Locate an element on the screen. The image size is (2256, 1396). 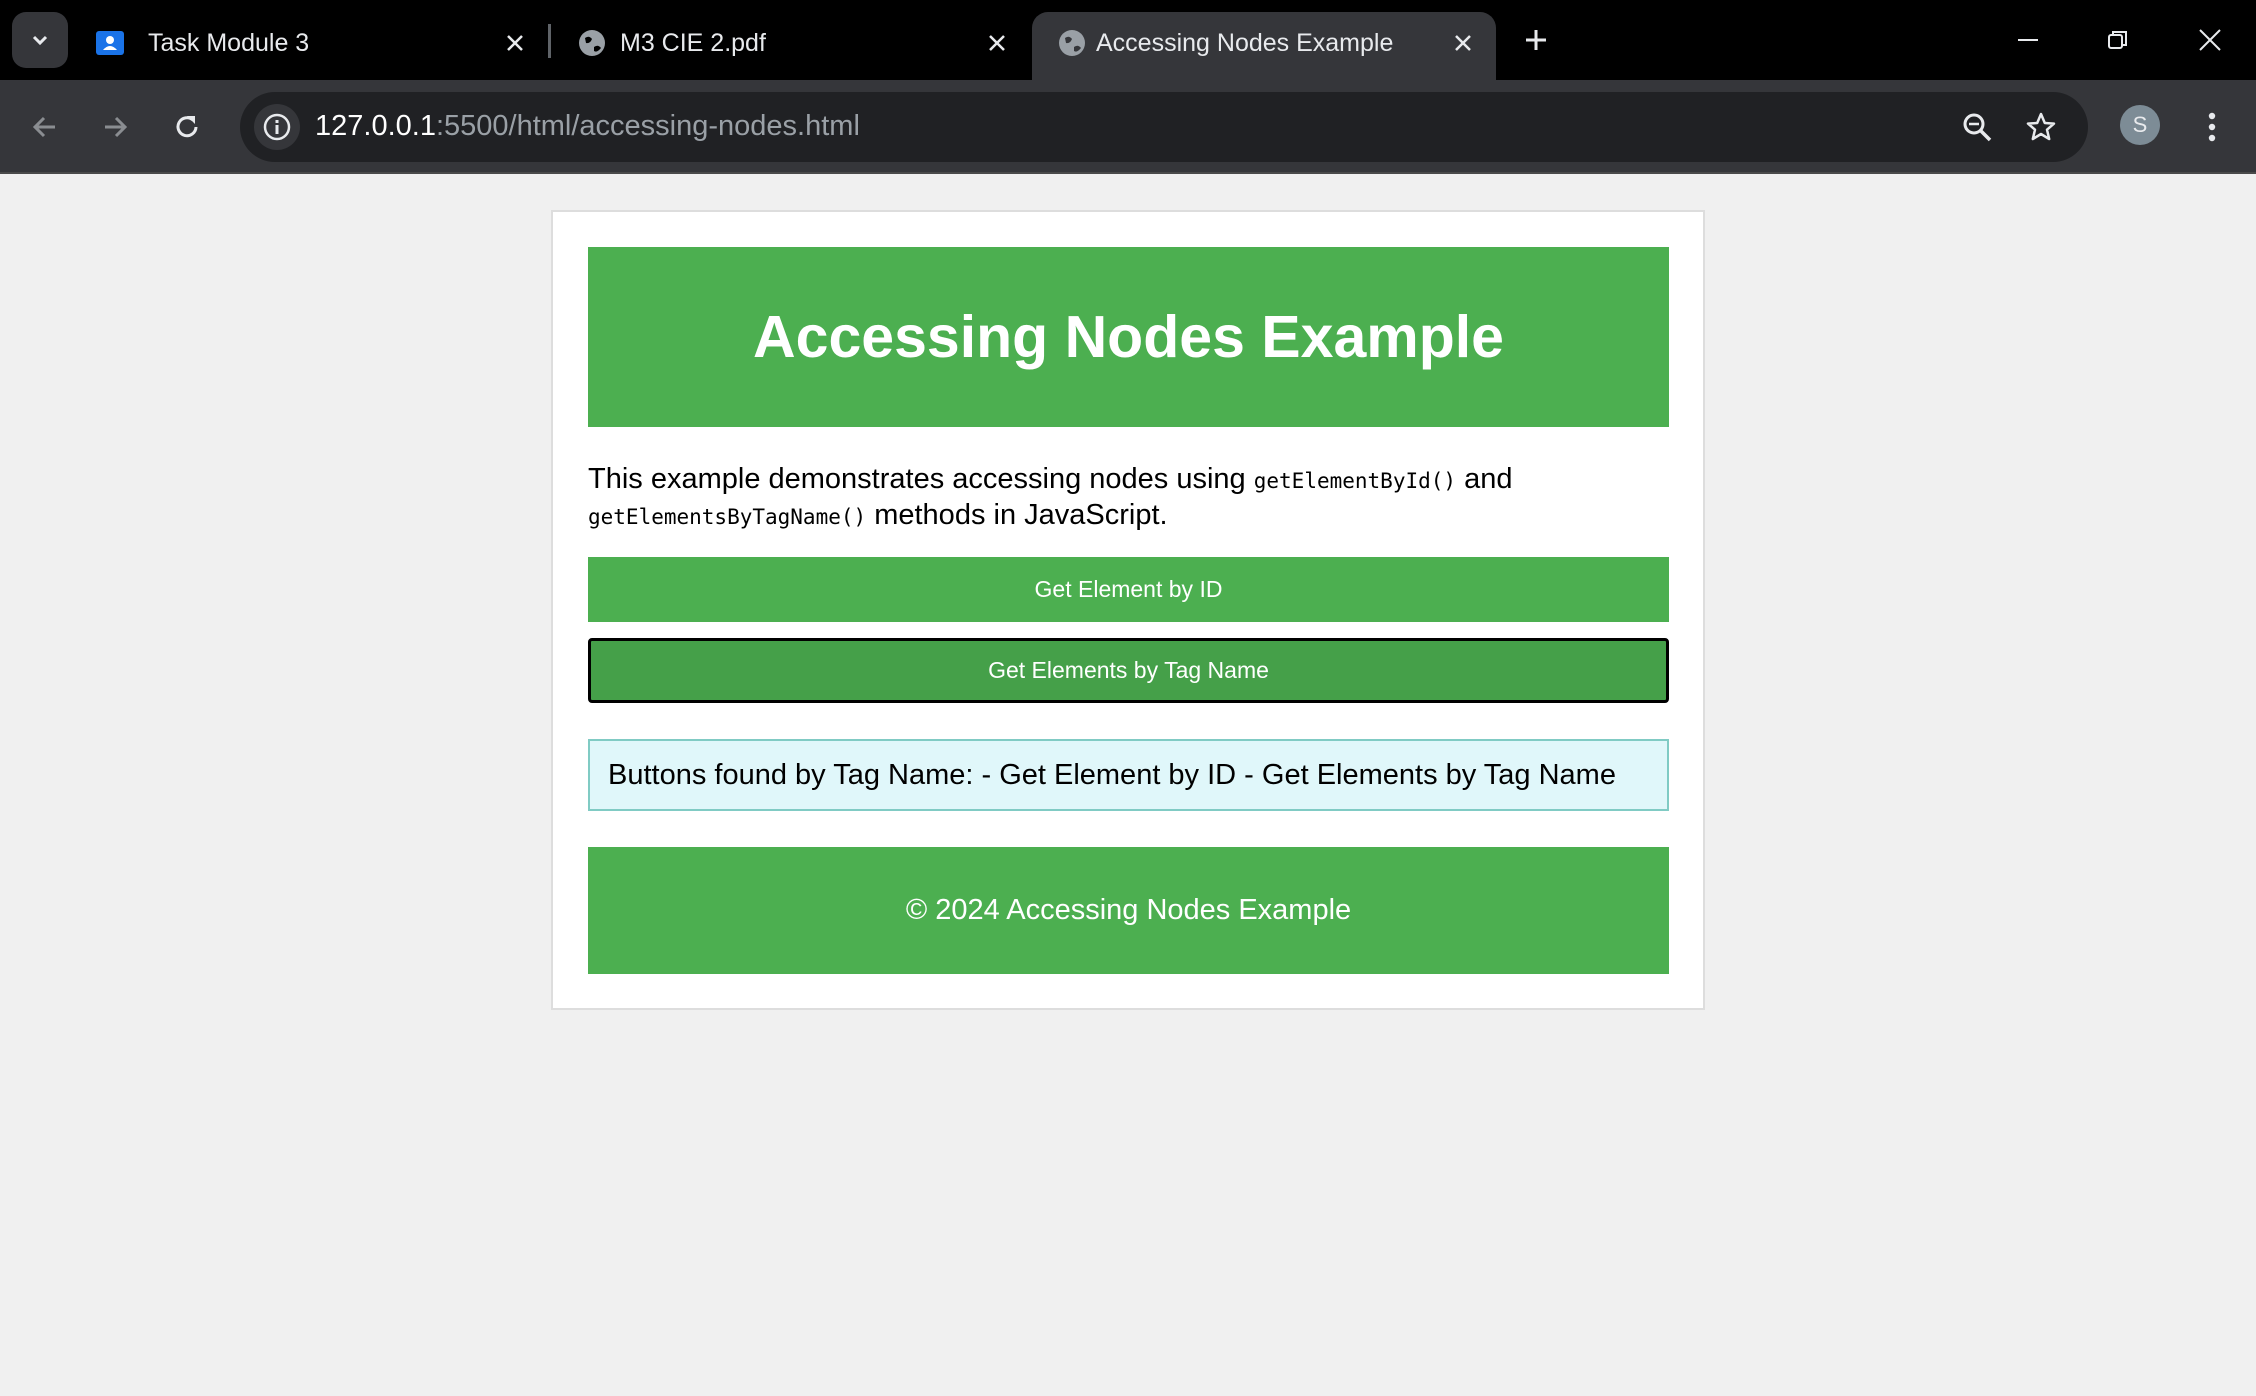
reload-button is located at coordinates (187, 127).